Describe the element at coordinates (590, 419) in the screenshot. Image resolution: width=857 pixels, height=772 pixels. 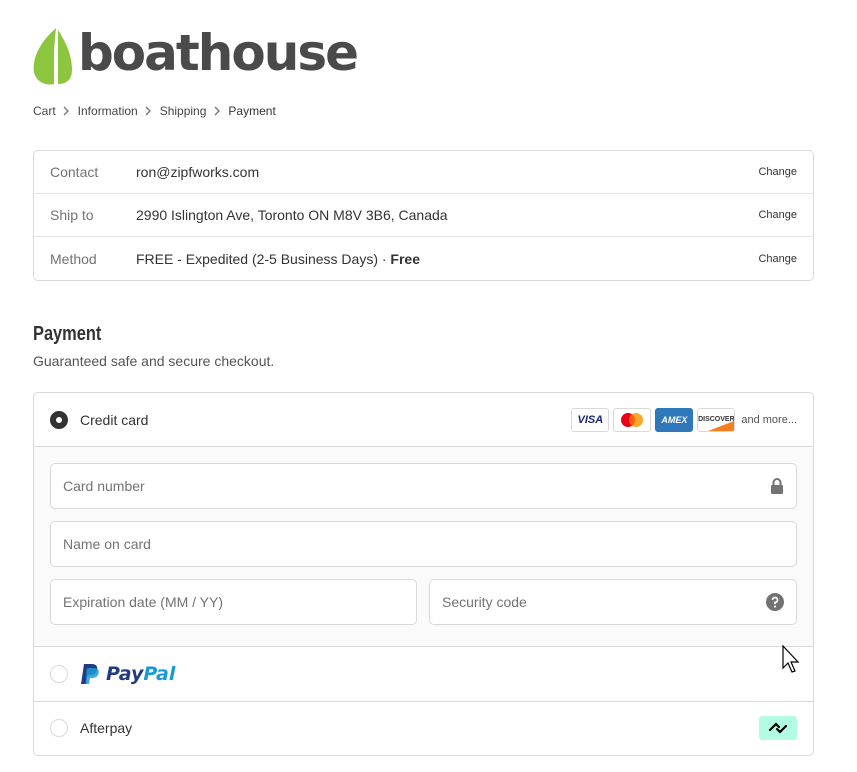
I see `visa-icon: VISA` at that location.